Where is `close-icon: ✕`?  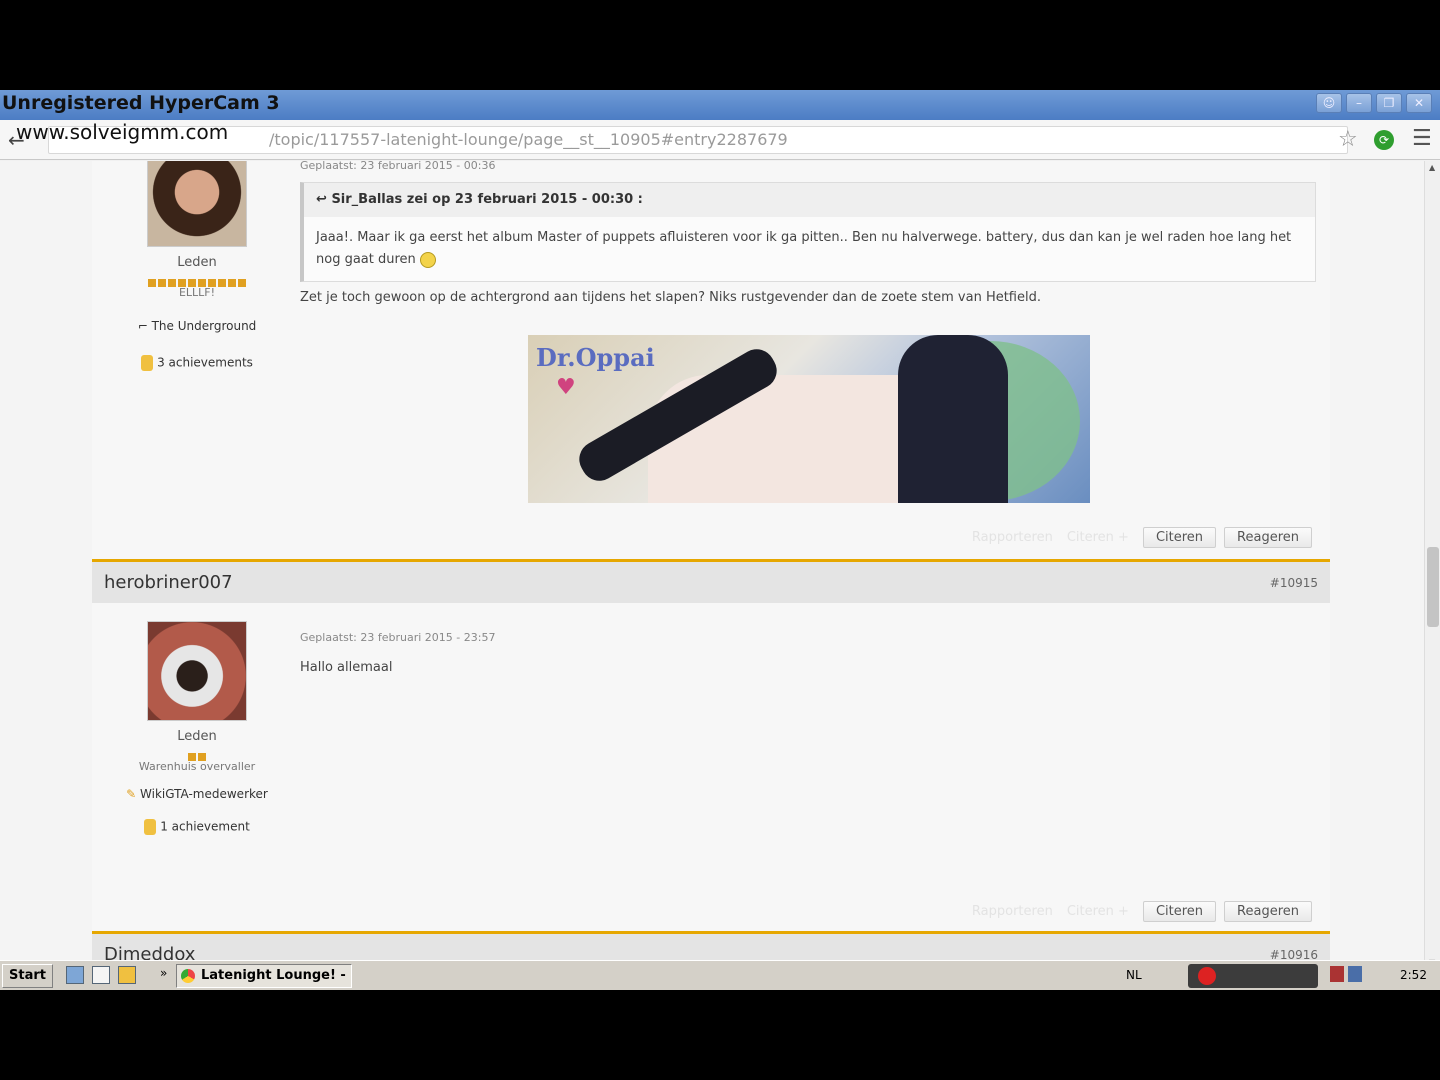
close-icon: ✕ is located at coordinates (1419, 103).